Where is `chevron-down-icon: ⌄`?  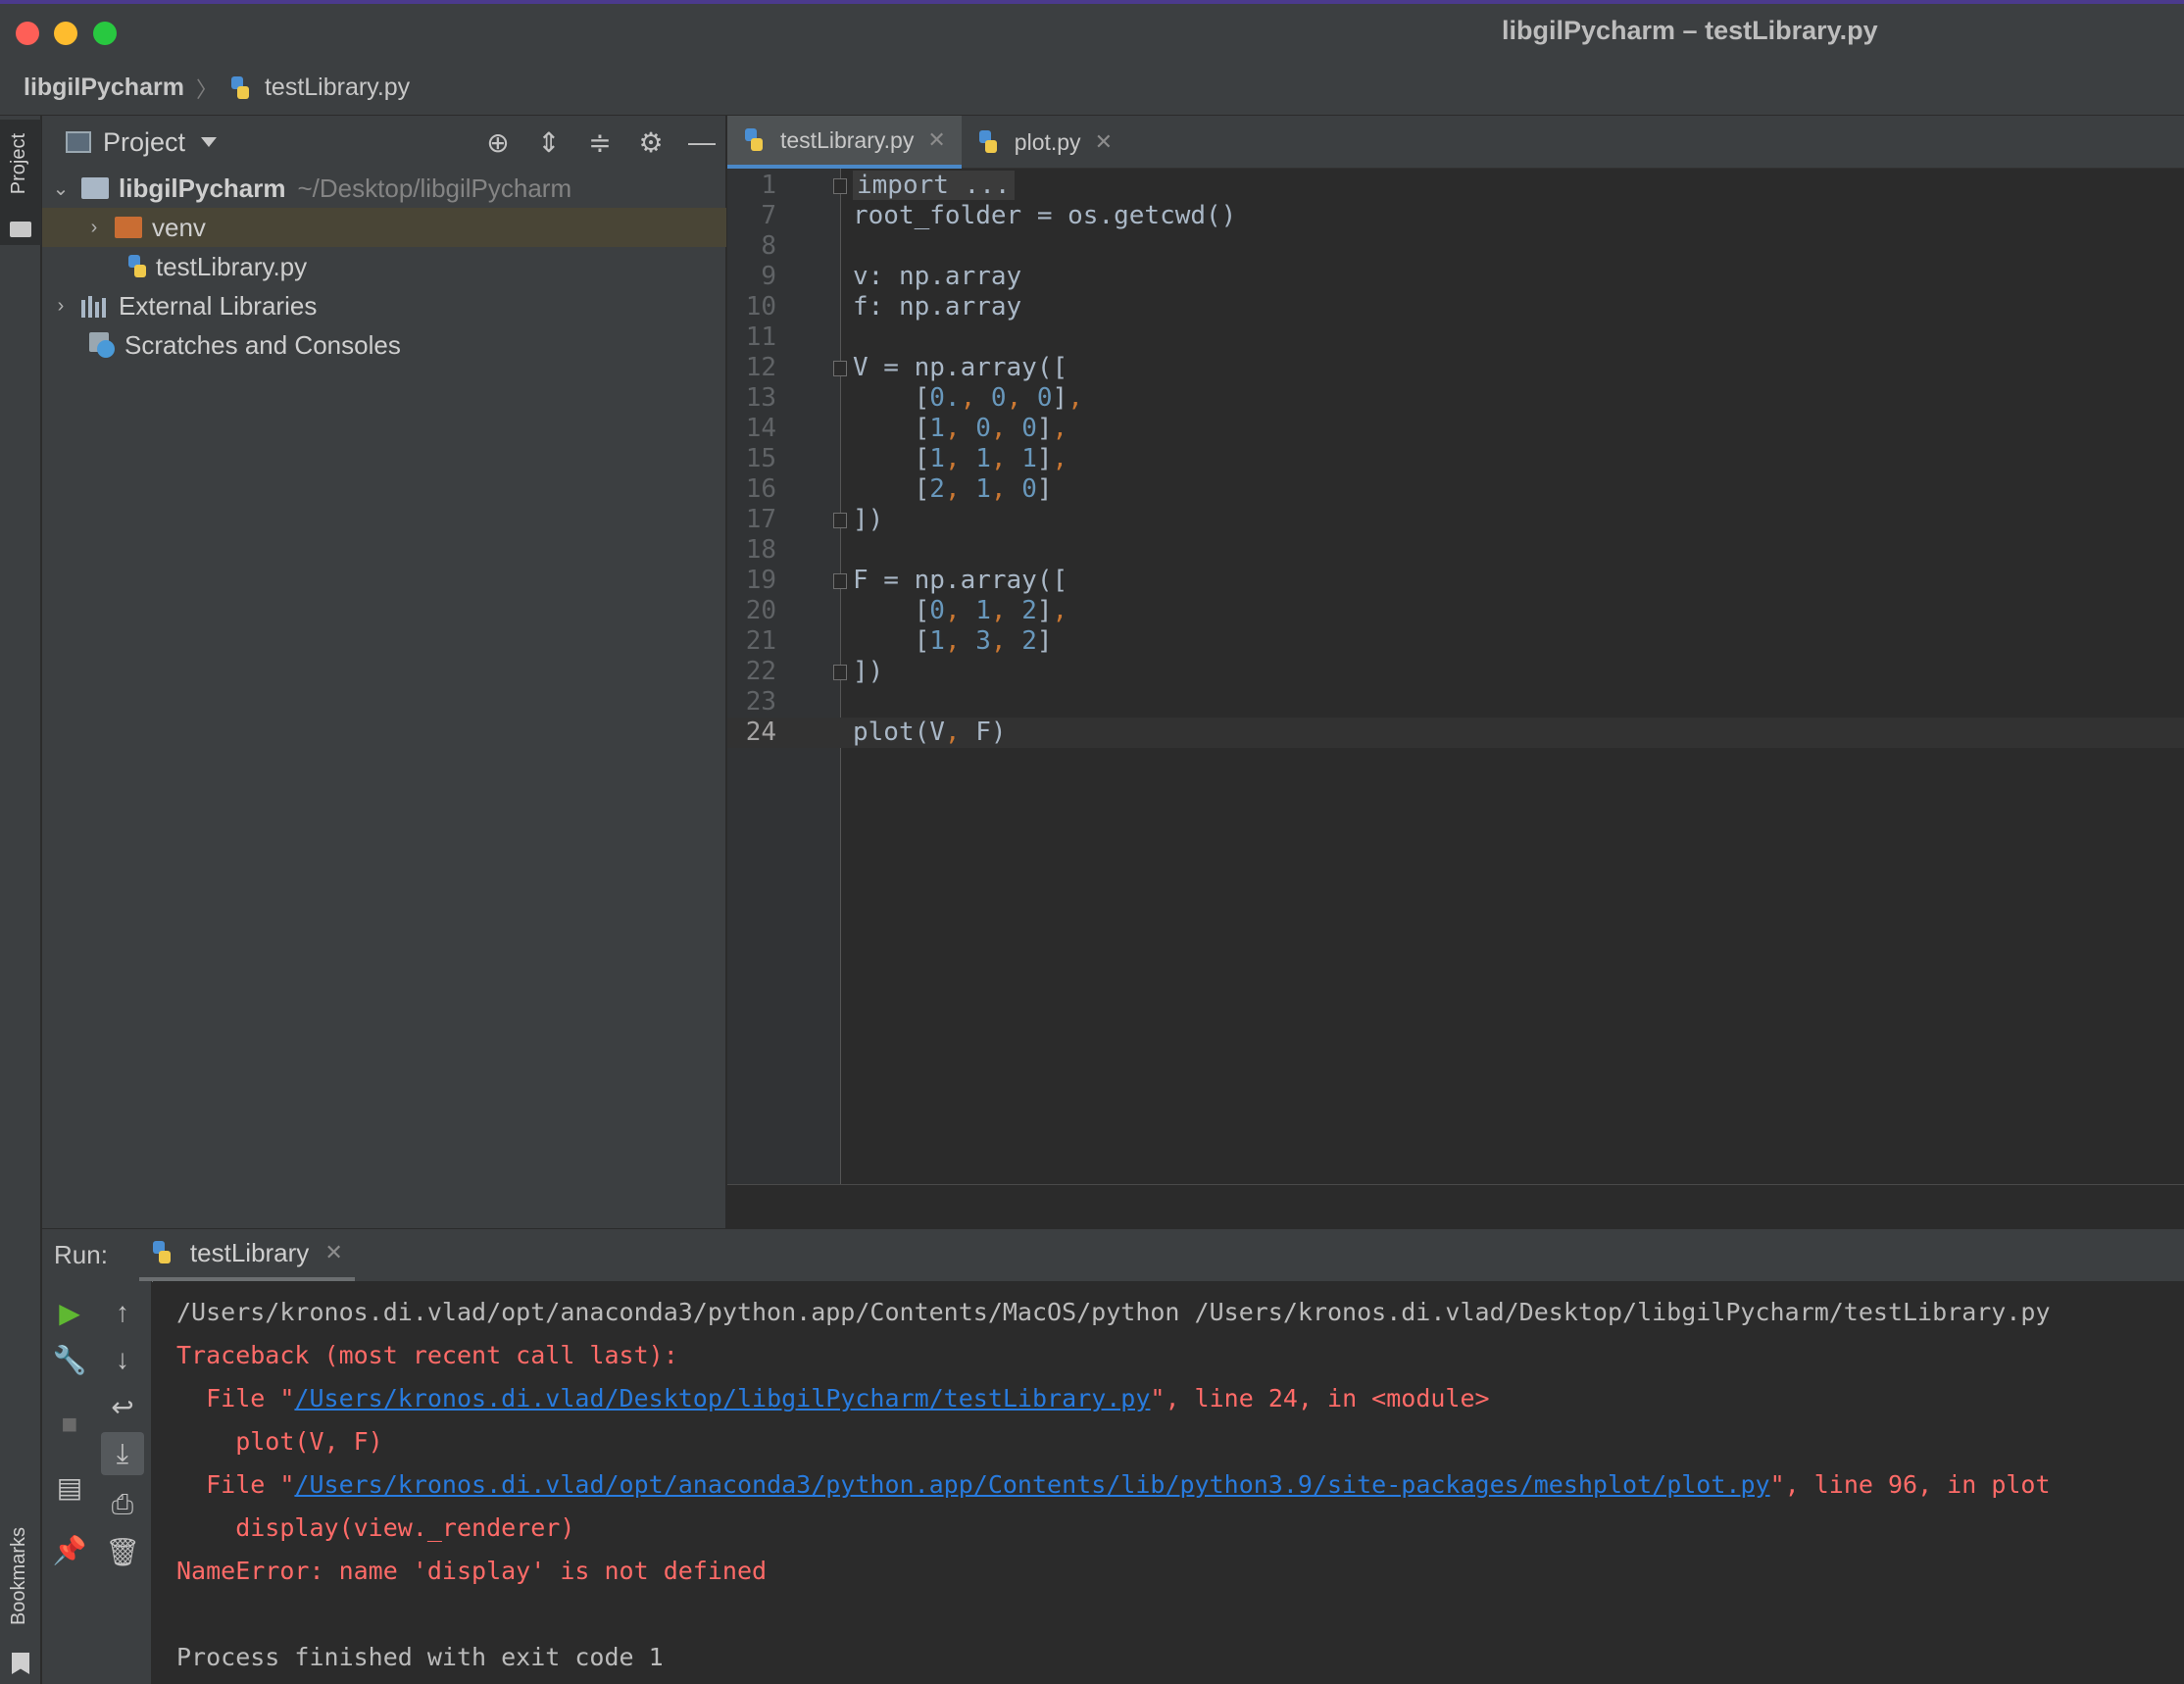 chevron-down-icon: ⌄ is located at coordinates (61, 188).